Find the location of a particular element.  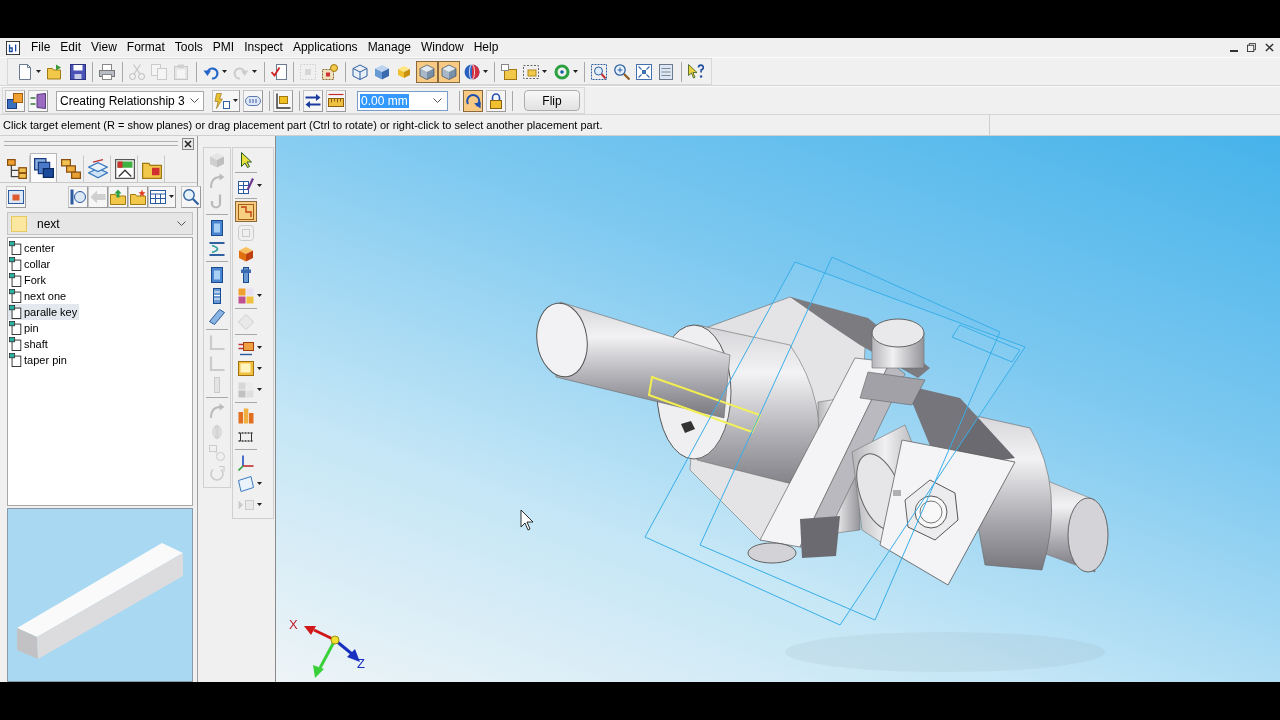

file-list-item: next one is located at coordinates (38, 296).